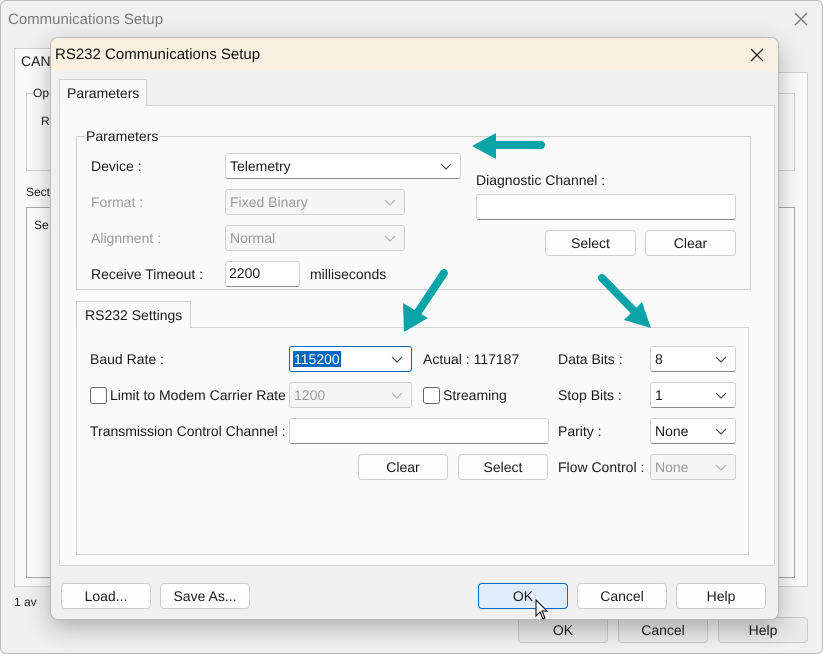 The width and height of the screenshot is (823, 654). What do you see at coordinates (693, 431) in the screenshot?
I see `dropdown: None` at bounding box center [693, 431].